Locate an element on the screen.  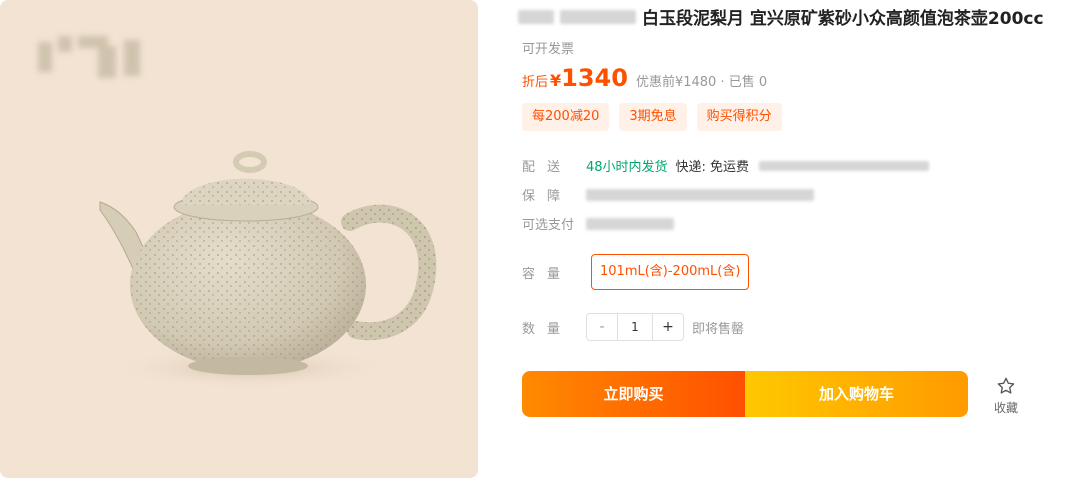
stock-status: 即将售罄 is located at coordinates (718, 329).